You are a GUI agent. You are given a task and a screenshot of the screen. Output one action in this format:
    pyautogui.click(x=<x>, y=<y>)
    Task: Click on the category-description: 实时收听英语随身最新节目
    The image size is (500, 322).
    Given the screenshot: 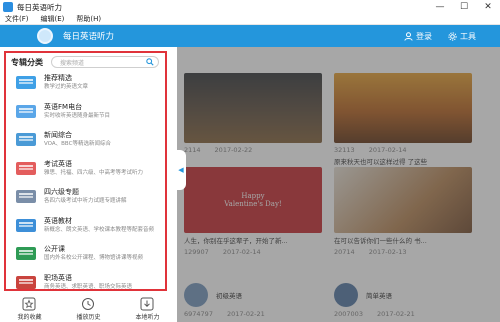 What is the action you would take?
    pyautogui.click(x=77, y=115)
    